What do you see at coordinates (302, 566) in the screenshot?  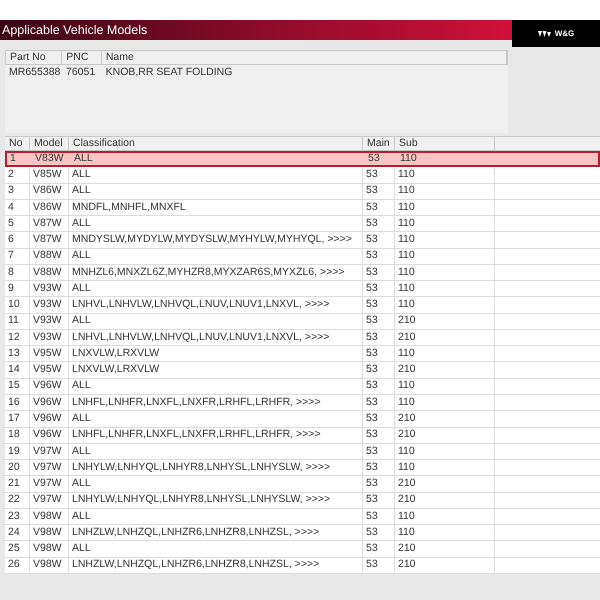 I see `table-row: 26 V98W LNHZLW,LNHZQL,LNHZR6,LNHZR8,LNHZSL, >>>> 53 210` at bounding box center [302, 566].